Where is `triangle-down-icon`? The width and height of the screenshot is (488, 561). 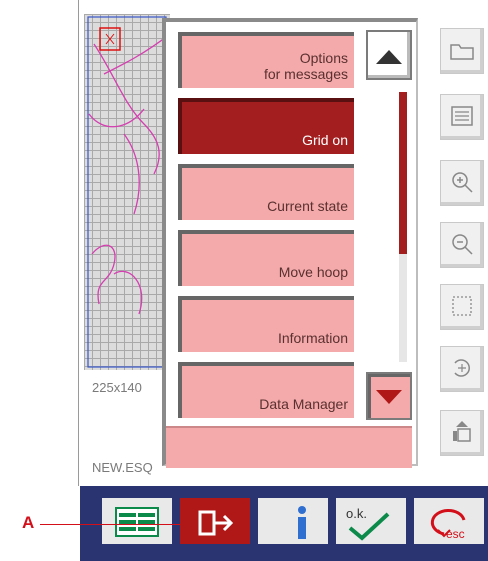 triangle-down-icon is located at coordinates (389, 397).